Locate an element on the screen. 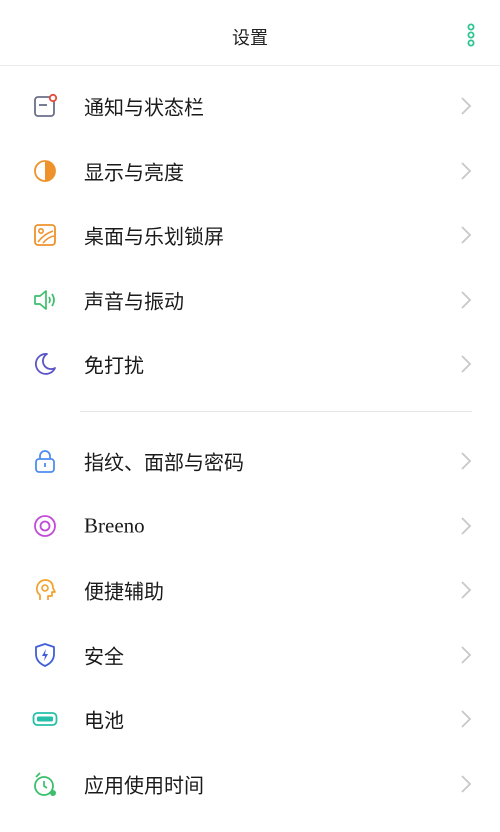 This screenshot has width=500, height=832. settings-item-wallpaper: 桌面与乐划锁屏 is located at coordinates (250, 235).